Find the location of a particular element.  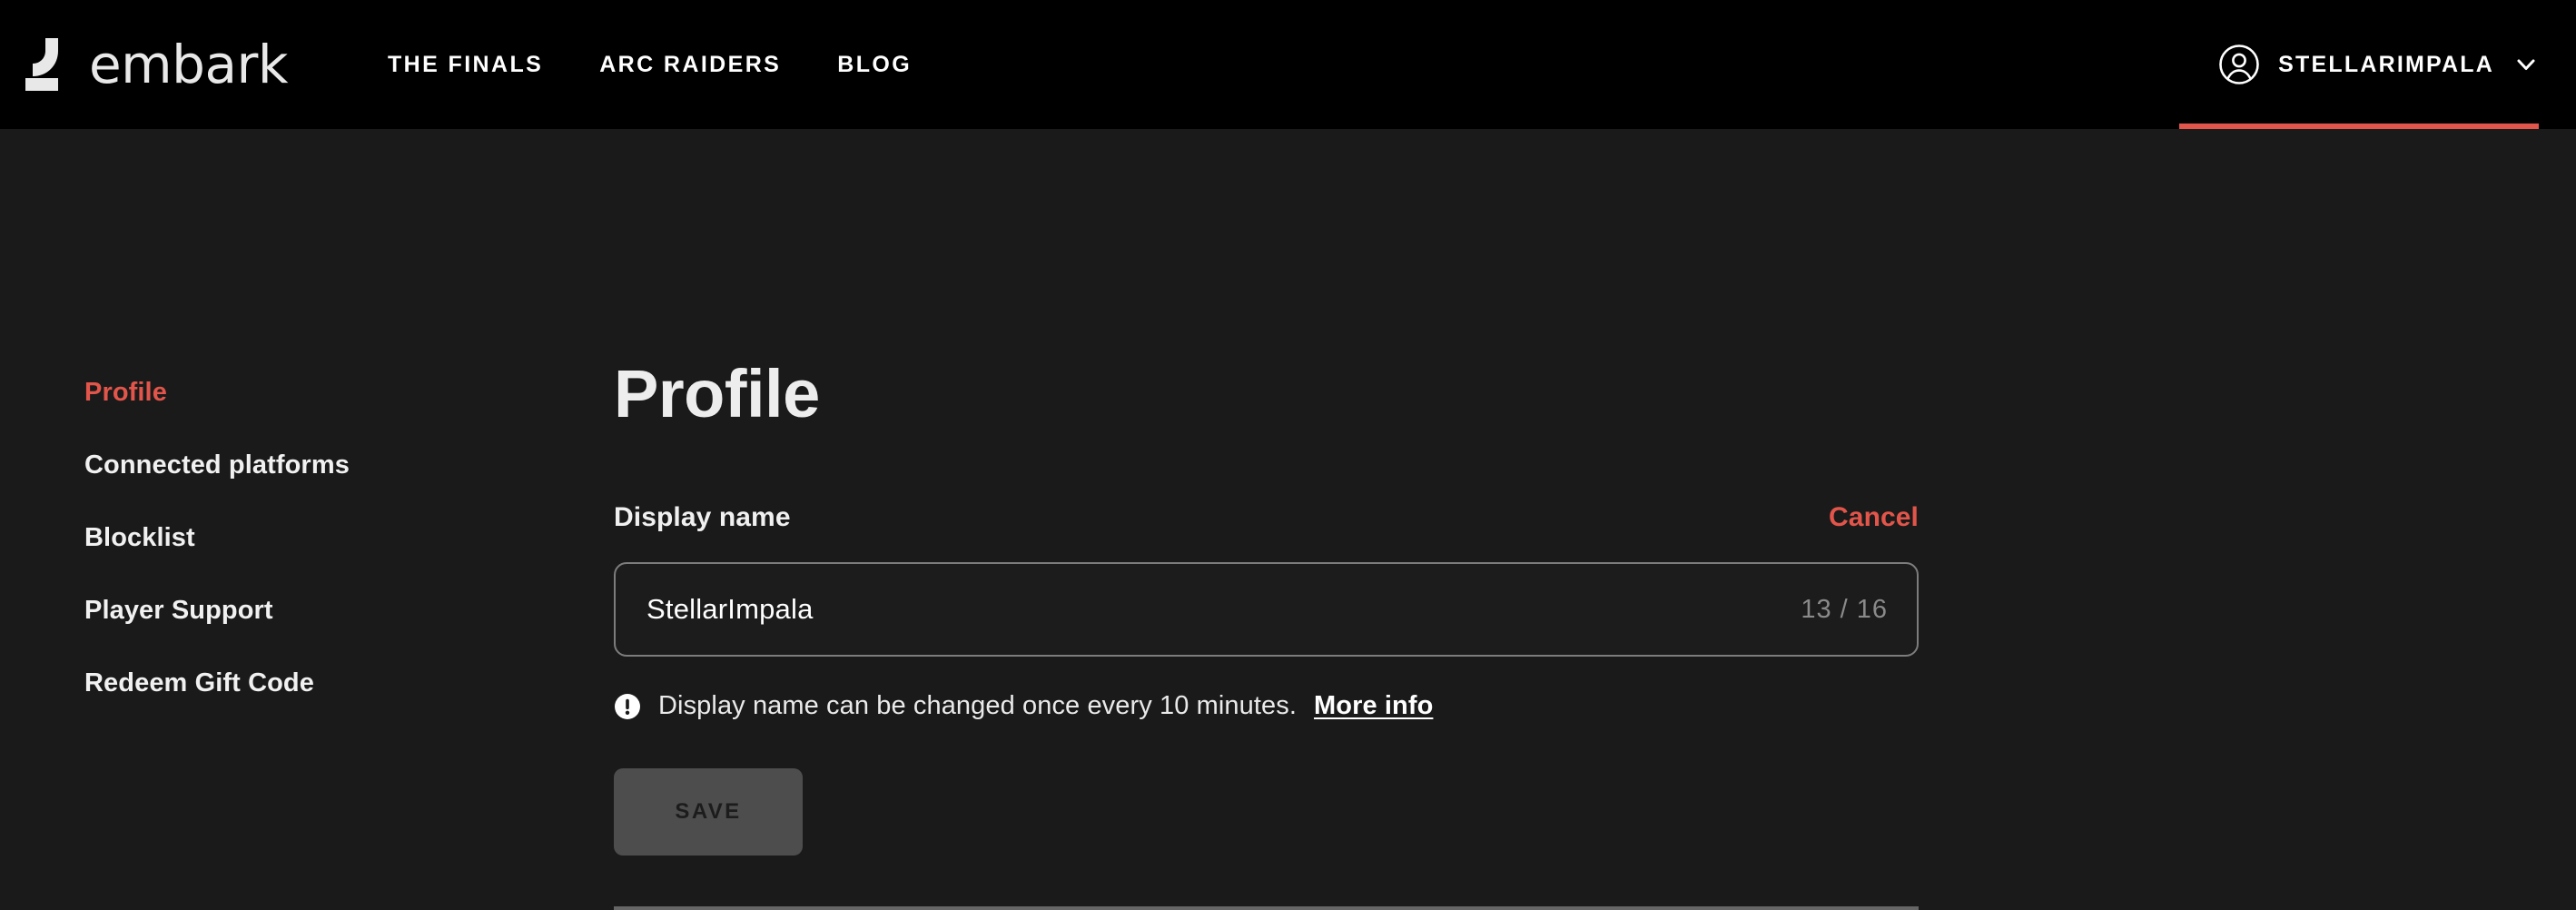

account-menu-button: STELLARIMPALA is located at coordinates (2378, 65).